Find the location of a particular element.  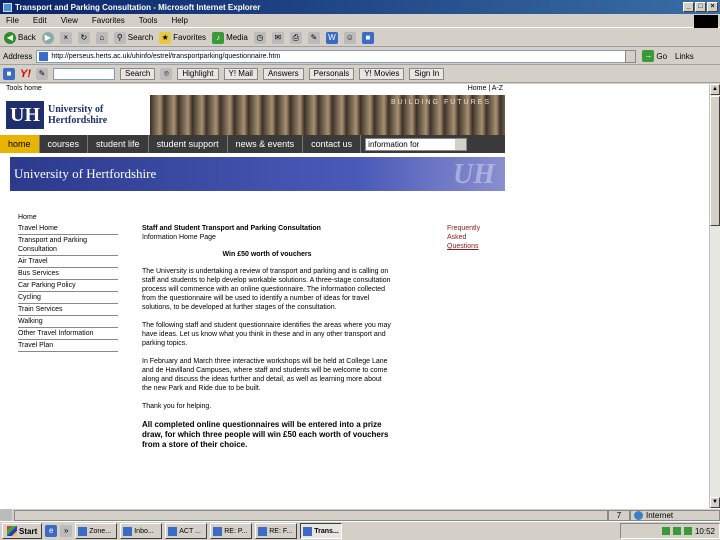

maximize-button: □ is located at coordinates (700, 7).